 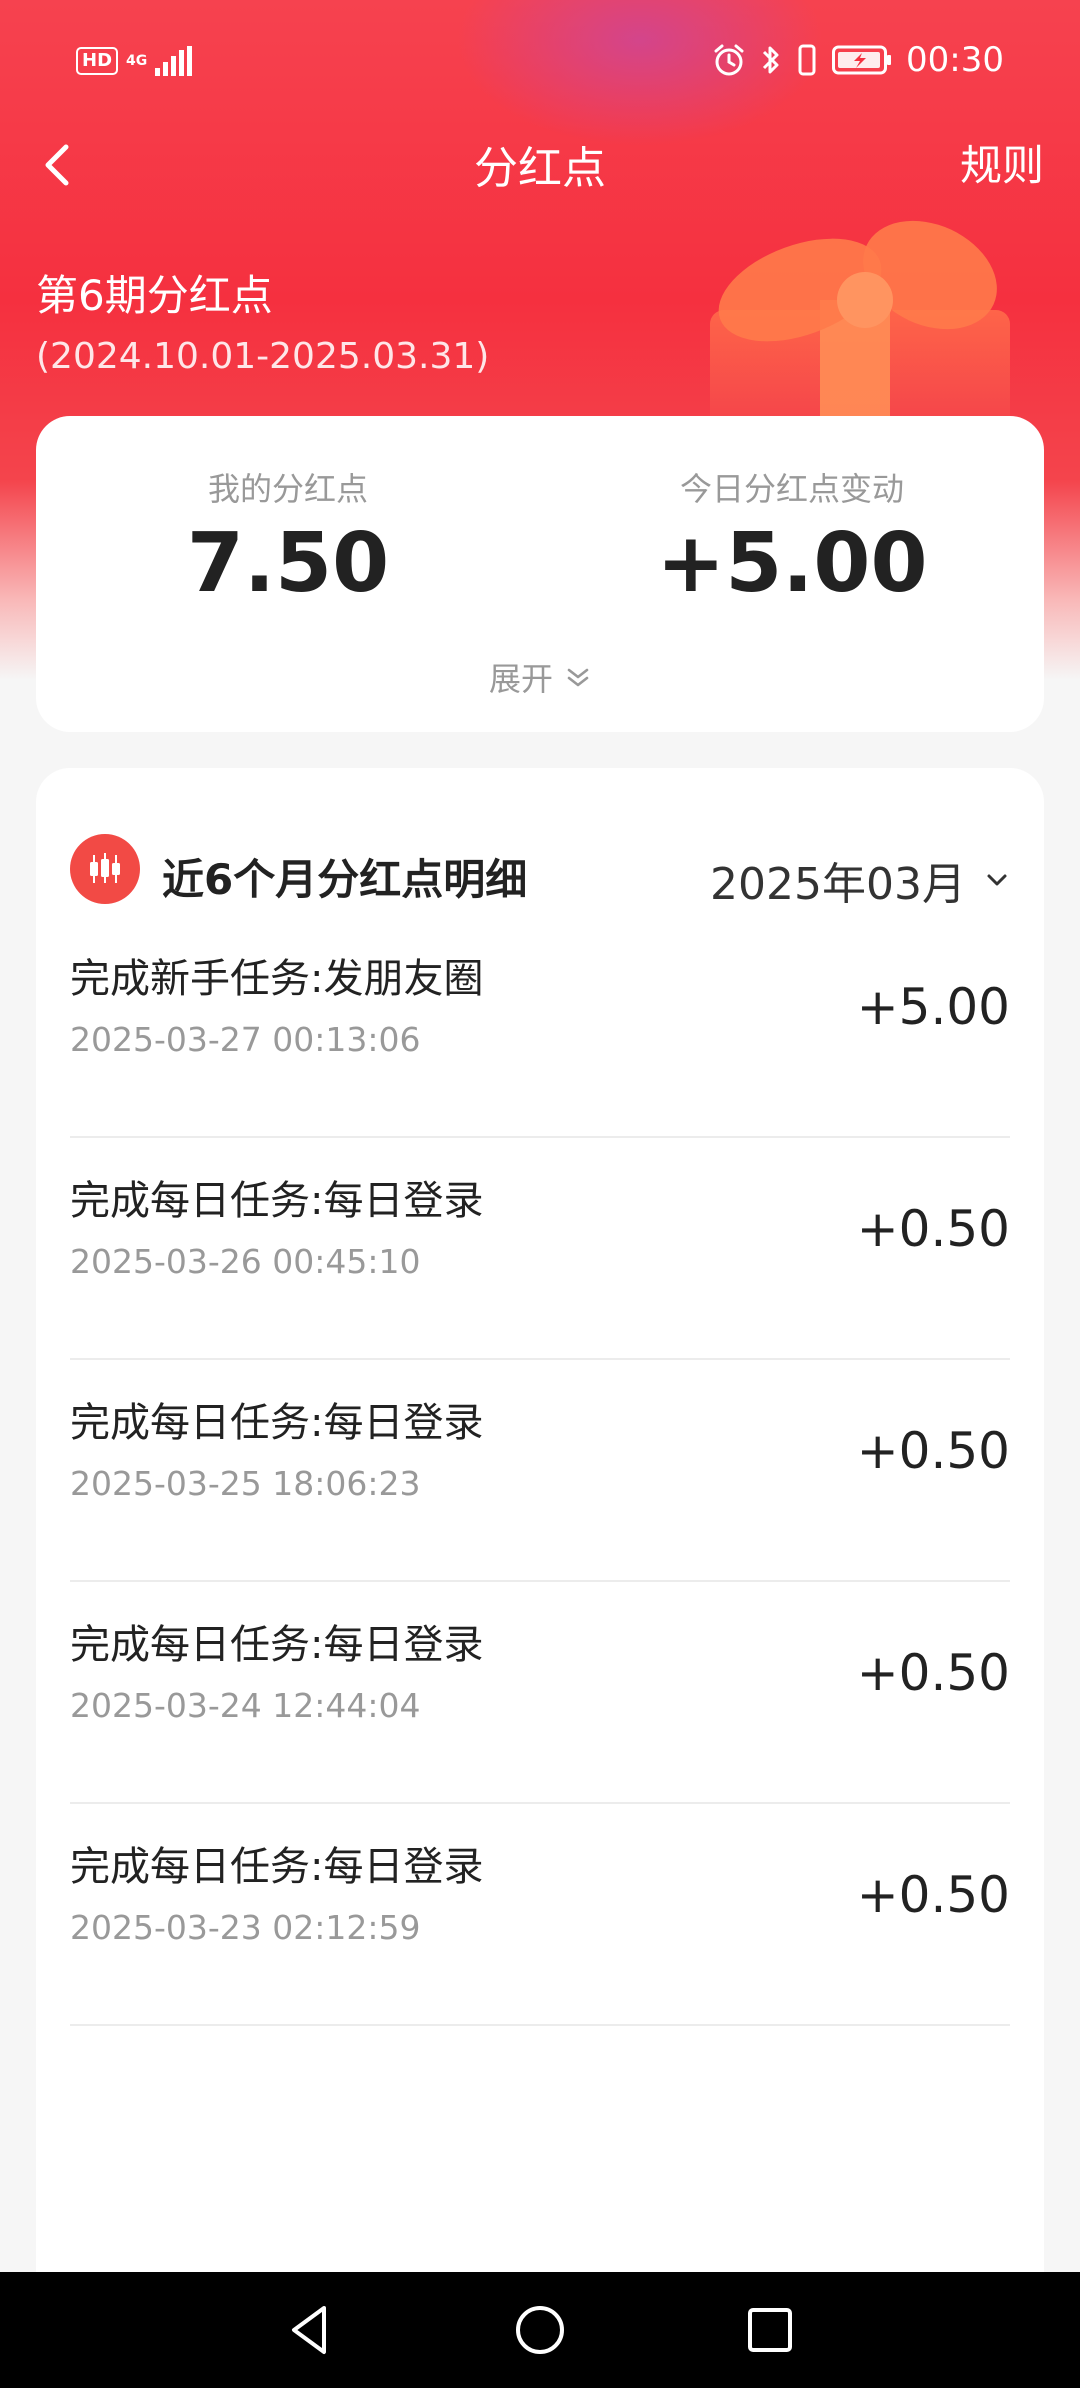 I want to click on list-item: 完成每日任务:每日登录 2025-03-24 12:44:04 +0.50, so click(x=540, y=1693).